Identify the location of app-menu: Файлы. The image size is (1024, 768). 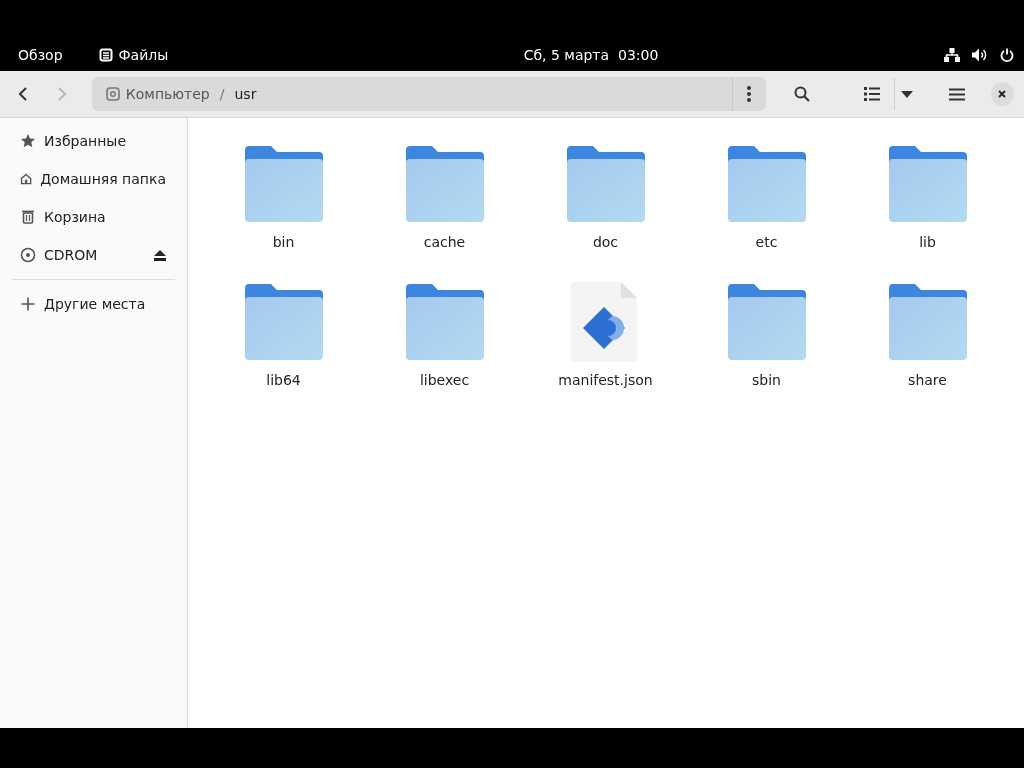
(143, 54).